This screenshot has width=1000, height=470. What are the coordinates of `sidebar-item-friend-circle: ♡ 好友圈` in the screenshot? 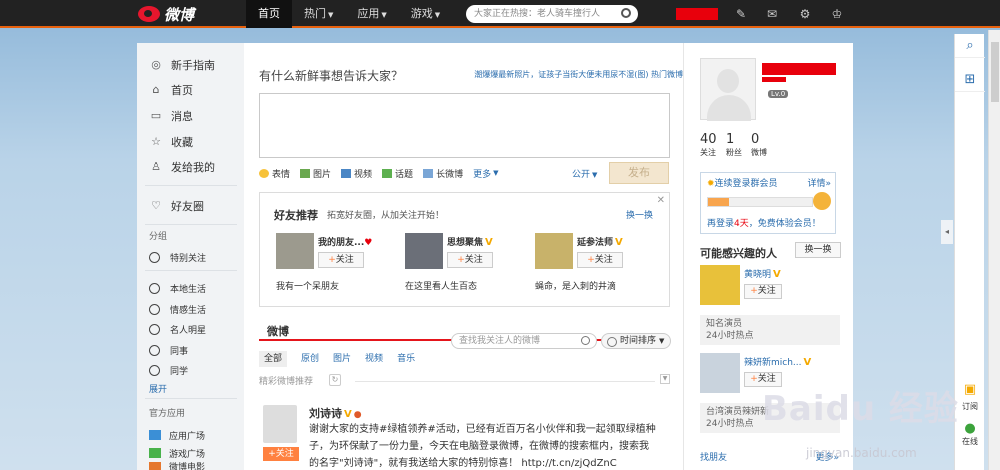 It's located at (176, 206).